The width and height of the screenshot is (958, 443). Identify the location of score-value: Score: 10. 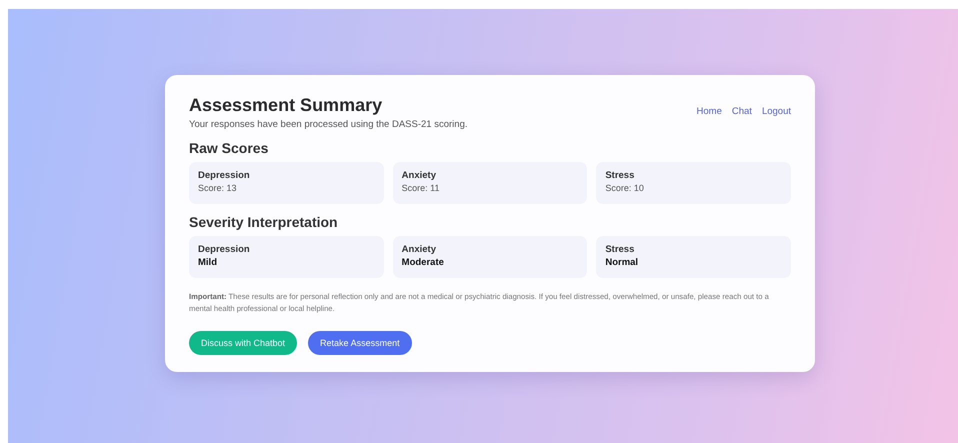
(625, 188).